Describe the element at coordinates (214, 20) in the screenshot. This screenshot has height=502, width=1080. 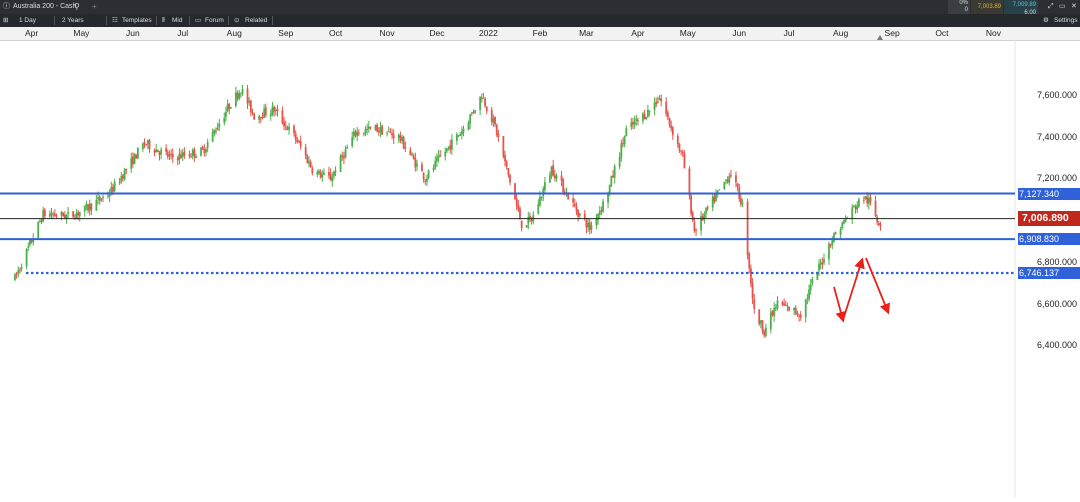
I see `forum-button: Forum` at that location.